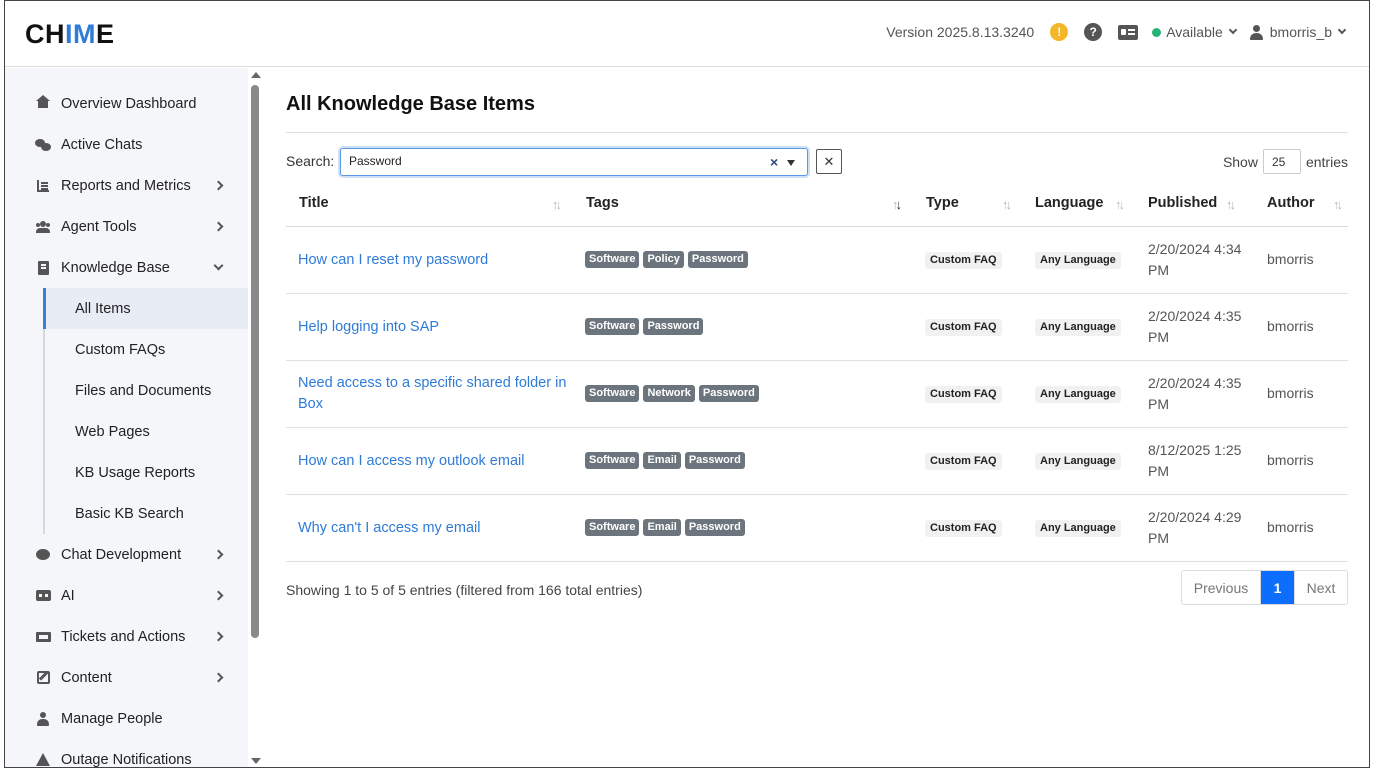 This screenshot has width=1374, height=776. What do you see at coordinates (126, 636) in the screenshot?
I see `sidebar-item-tickets-and-actions: Tickets and Actions` at bounding box center [126, 636].